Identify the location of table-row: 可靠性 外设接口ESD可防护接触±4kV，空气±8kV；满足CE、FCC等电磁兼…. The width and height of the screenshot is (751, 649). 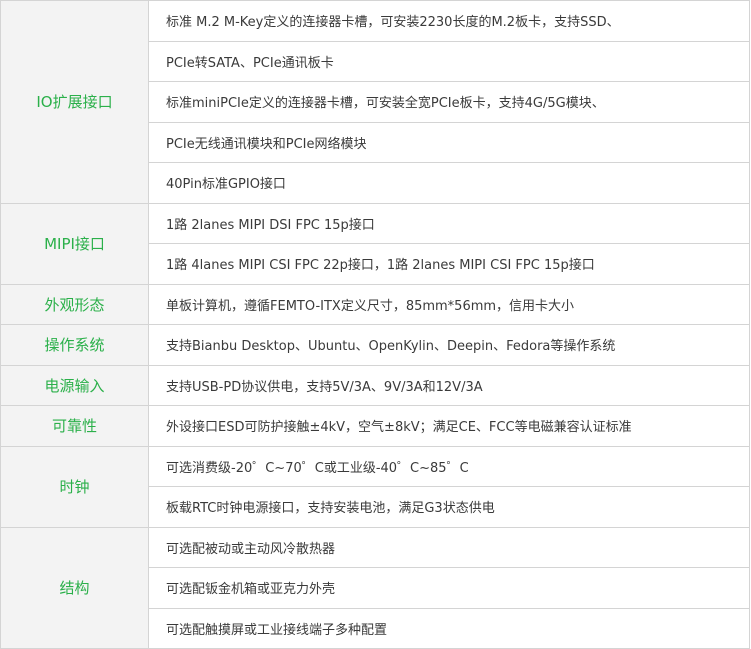
(375, 426).